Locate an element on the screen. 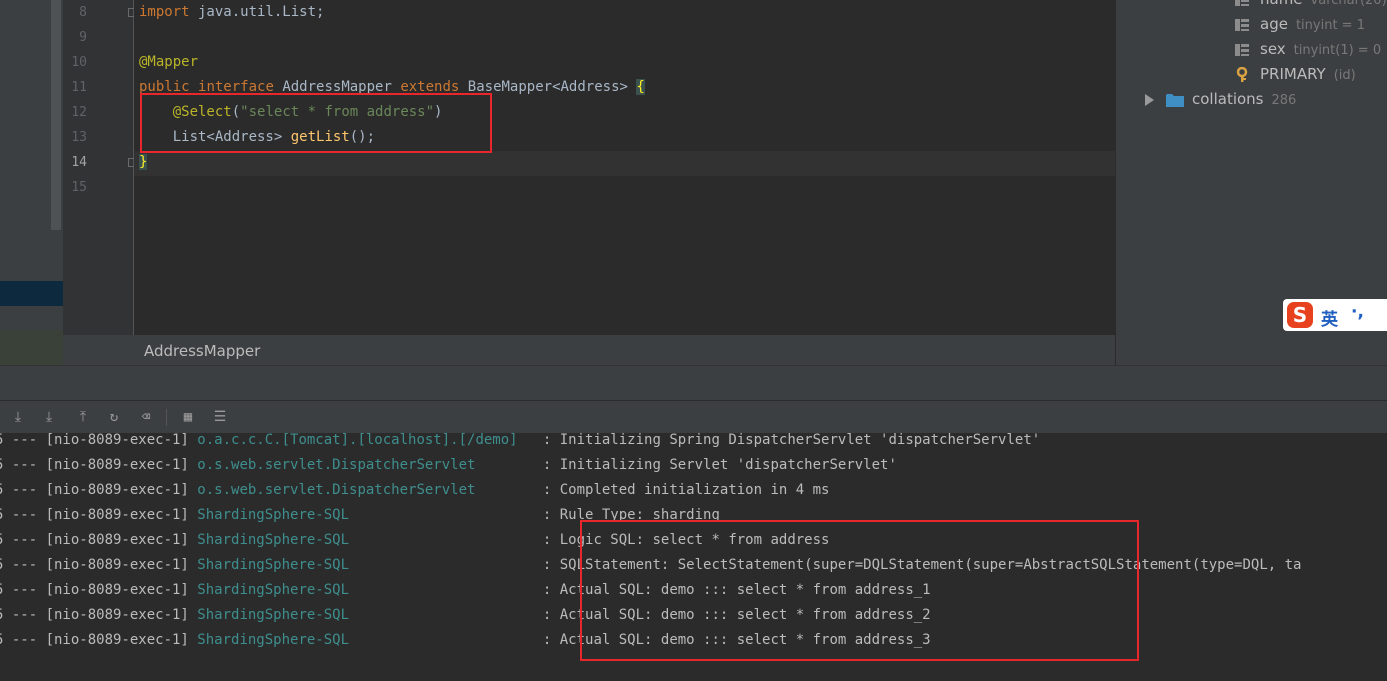  grid-icon: ▦ is located at coordinates (188, 417).